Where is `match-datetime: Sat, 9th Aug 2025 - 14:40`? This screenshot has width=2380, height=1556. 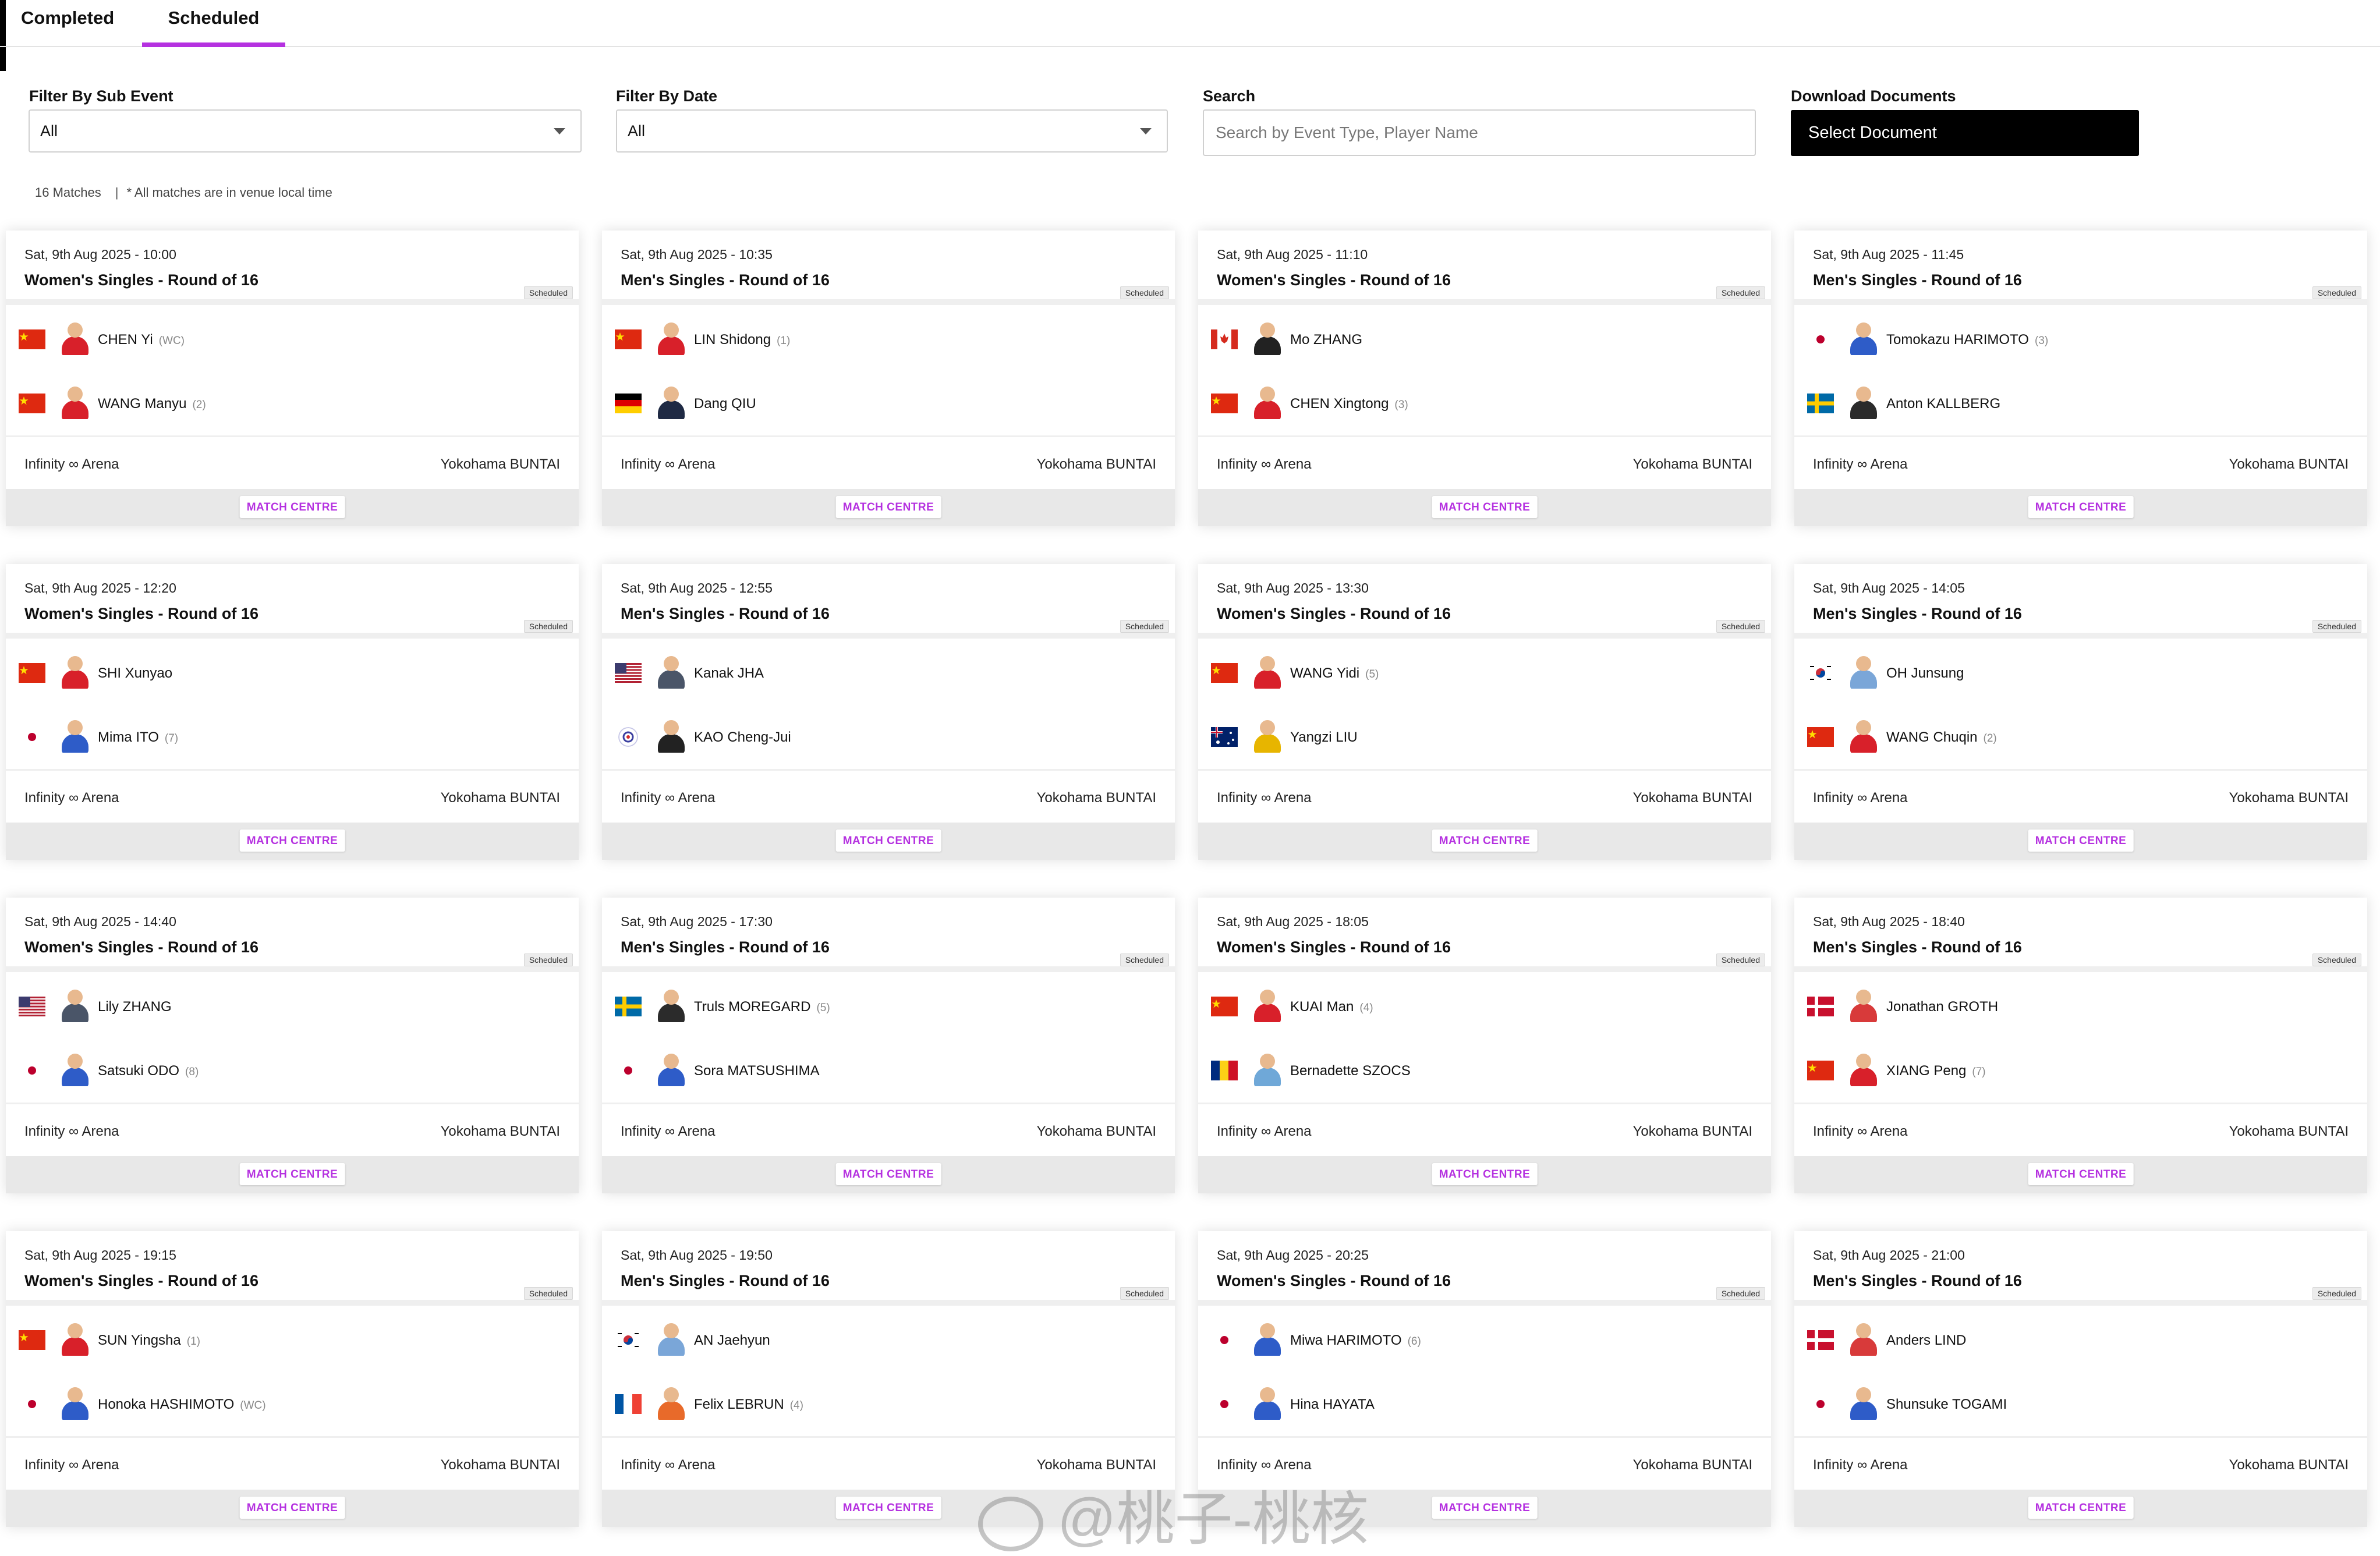
match-datetime: Sat, 9th Aug 2025 - 14:40 is located at coordinates (100, 921).